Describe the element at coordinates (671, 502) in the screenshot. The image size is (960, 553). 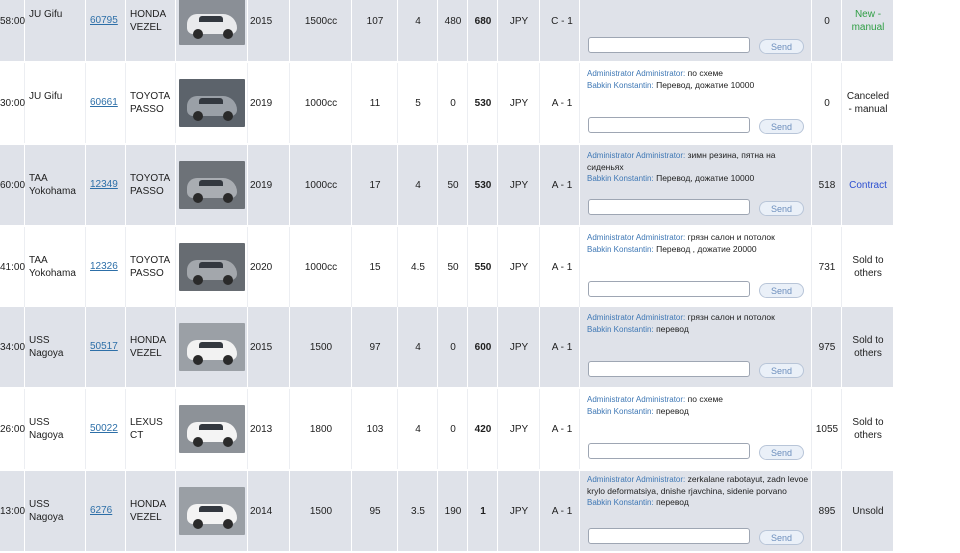
I see `comment-text: перевод` at that location.